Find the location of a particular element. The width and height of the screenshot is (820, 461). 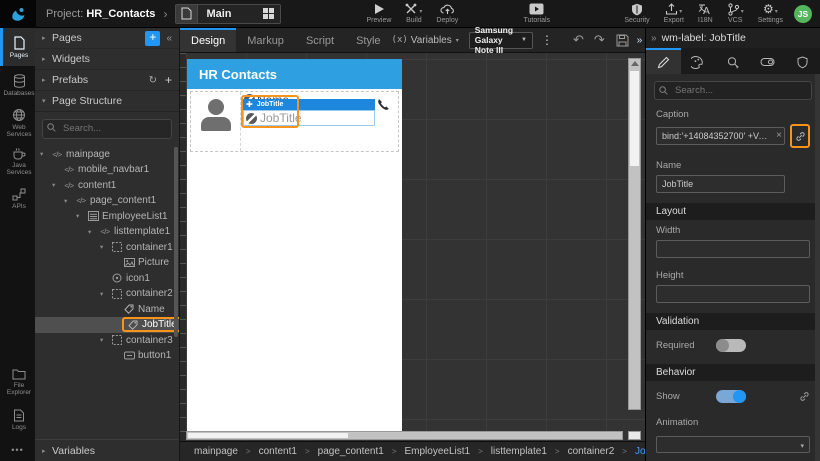

page-grid-icon is located at coordinates (269, 14).